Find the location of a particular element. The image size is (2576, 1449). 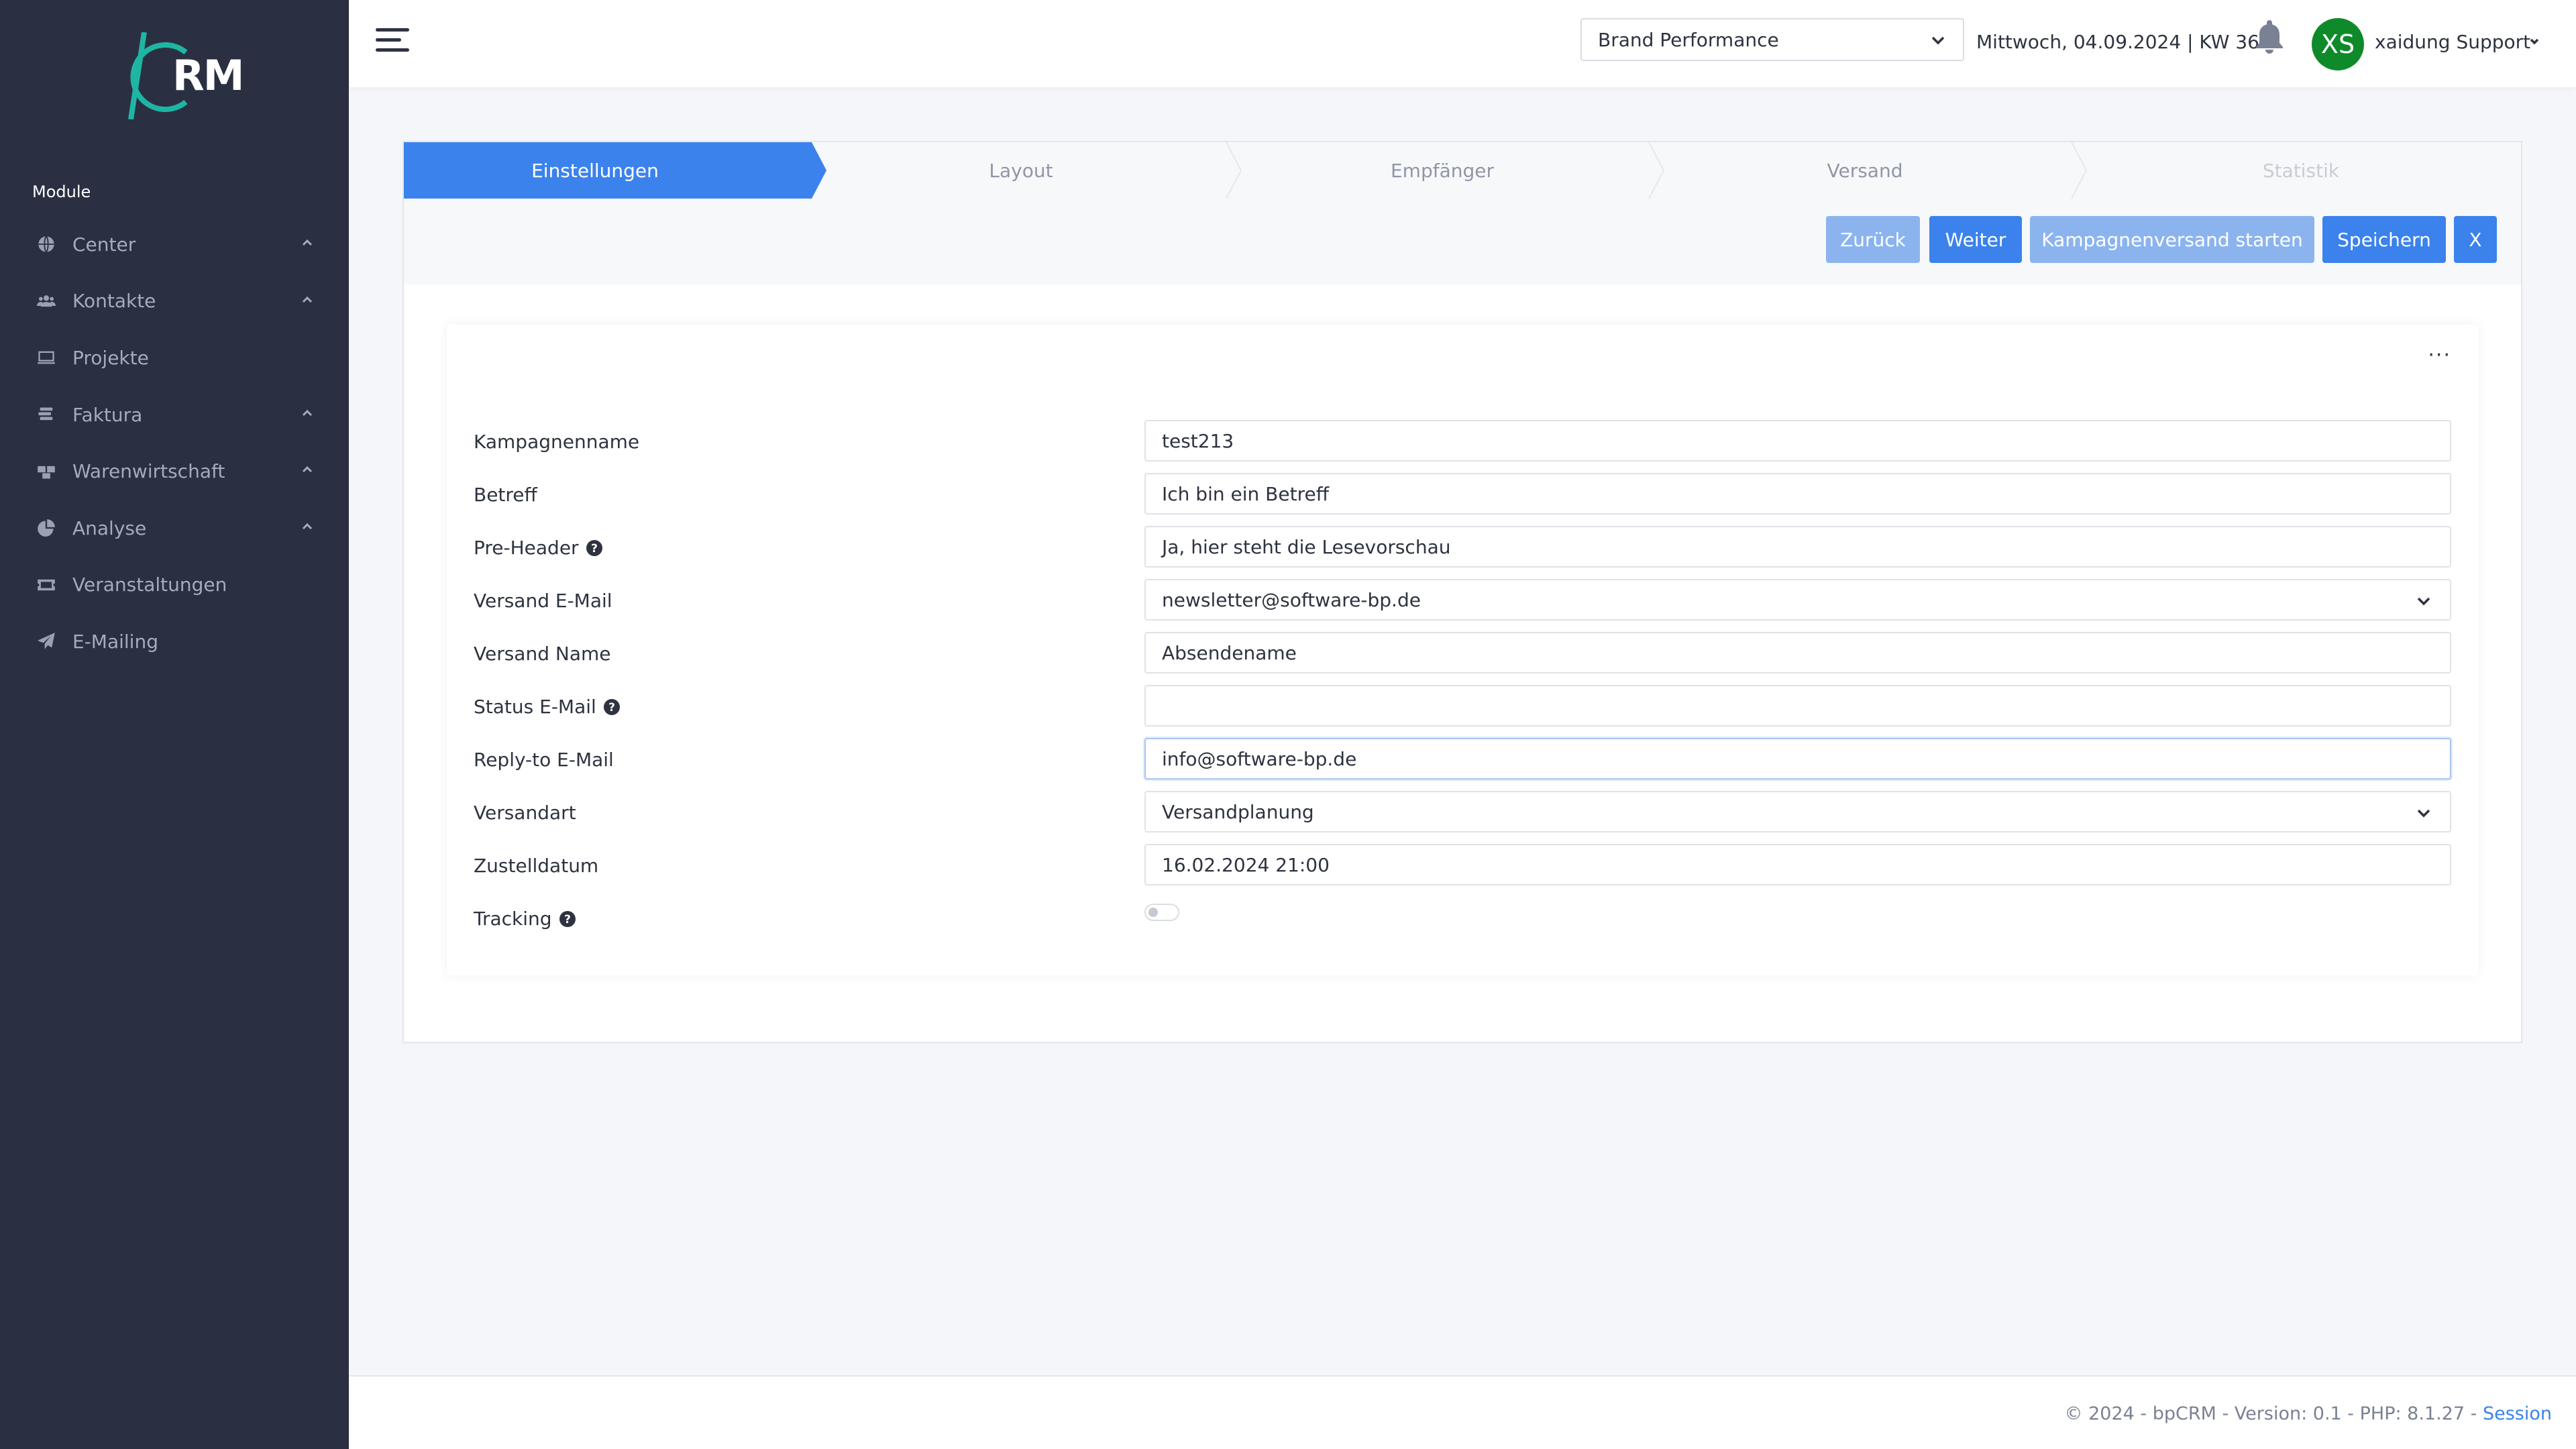

delivery-date-input: 16.02.2024 21:00 is located at coordinates (1797, 864).